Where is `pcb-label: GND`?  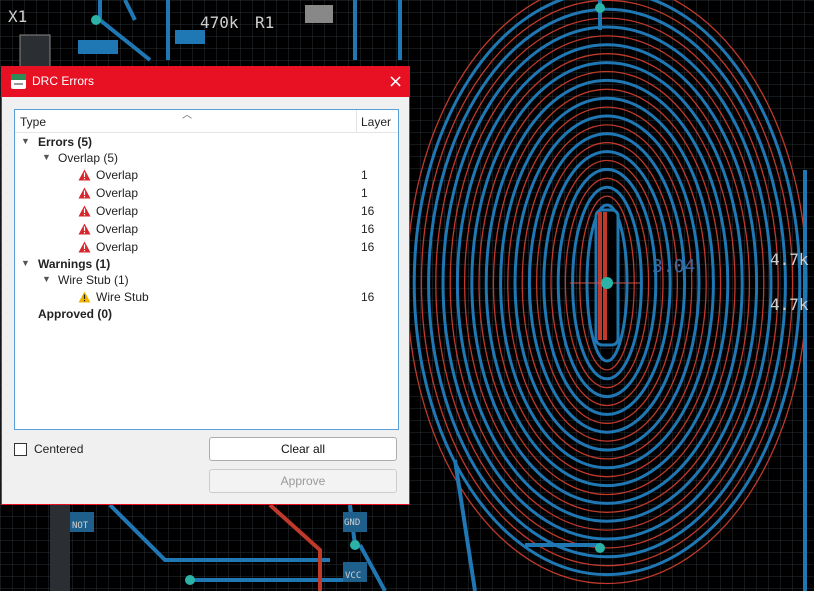 pcb-label: GND is located at coordinates (352, 523).